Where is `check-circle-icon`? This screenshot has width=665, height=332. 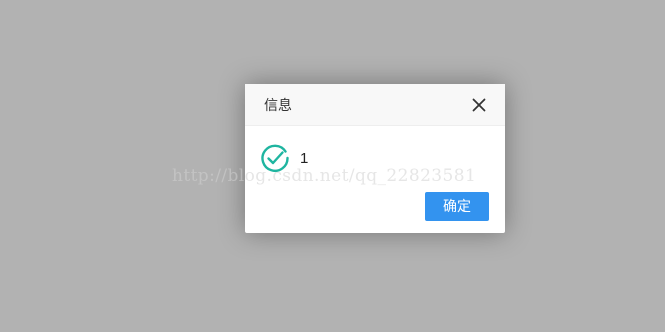 check-circle-icon is located at coordinates (275, 158).